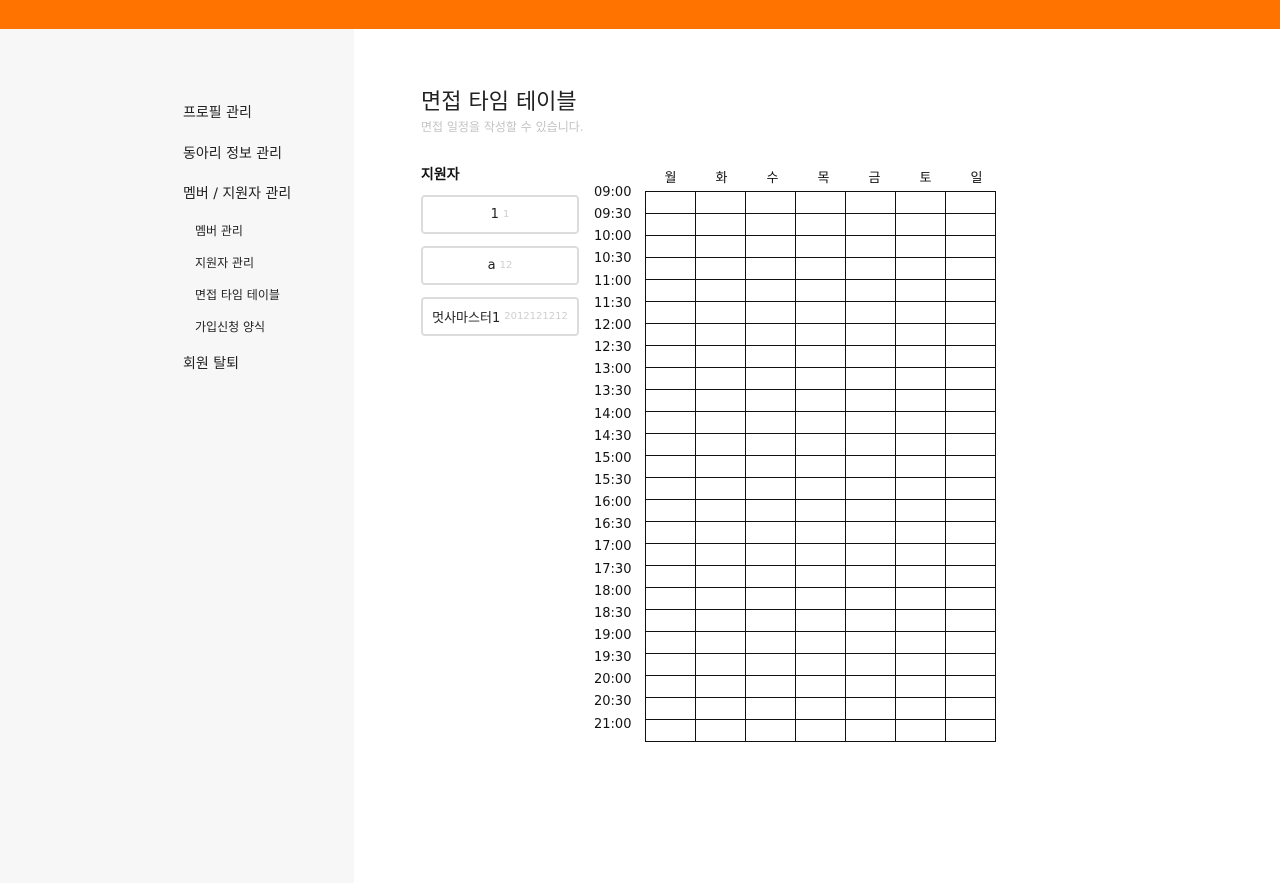 The width and height of the screenshot is (1280, 883). Describe the element at coordinates (217, 112) in the screenshot. I see `sidebar-item-profile: 프로필 관리` at that location.